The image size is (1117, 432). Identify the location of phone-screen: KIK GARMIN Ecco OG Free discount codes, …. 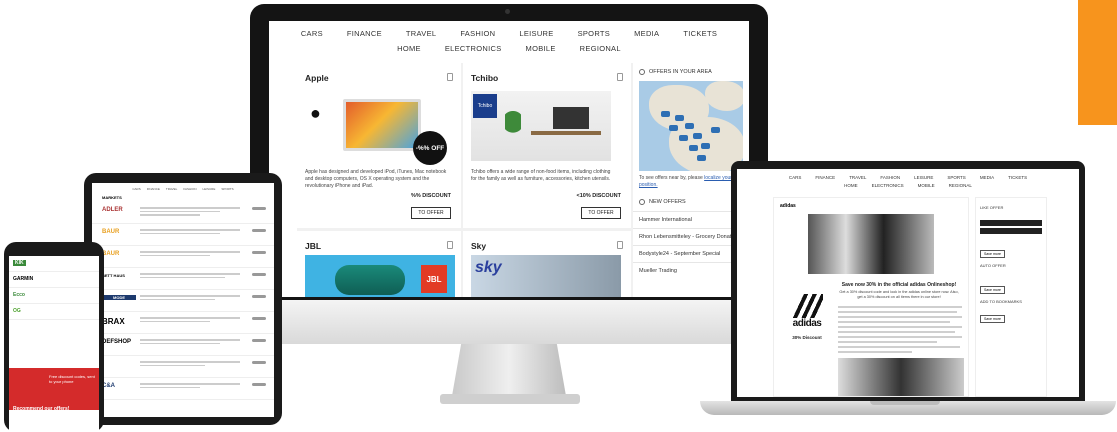
(54, 344).